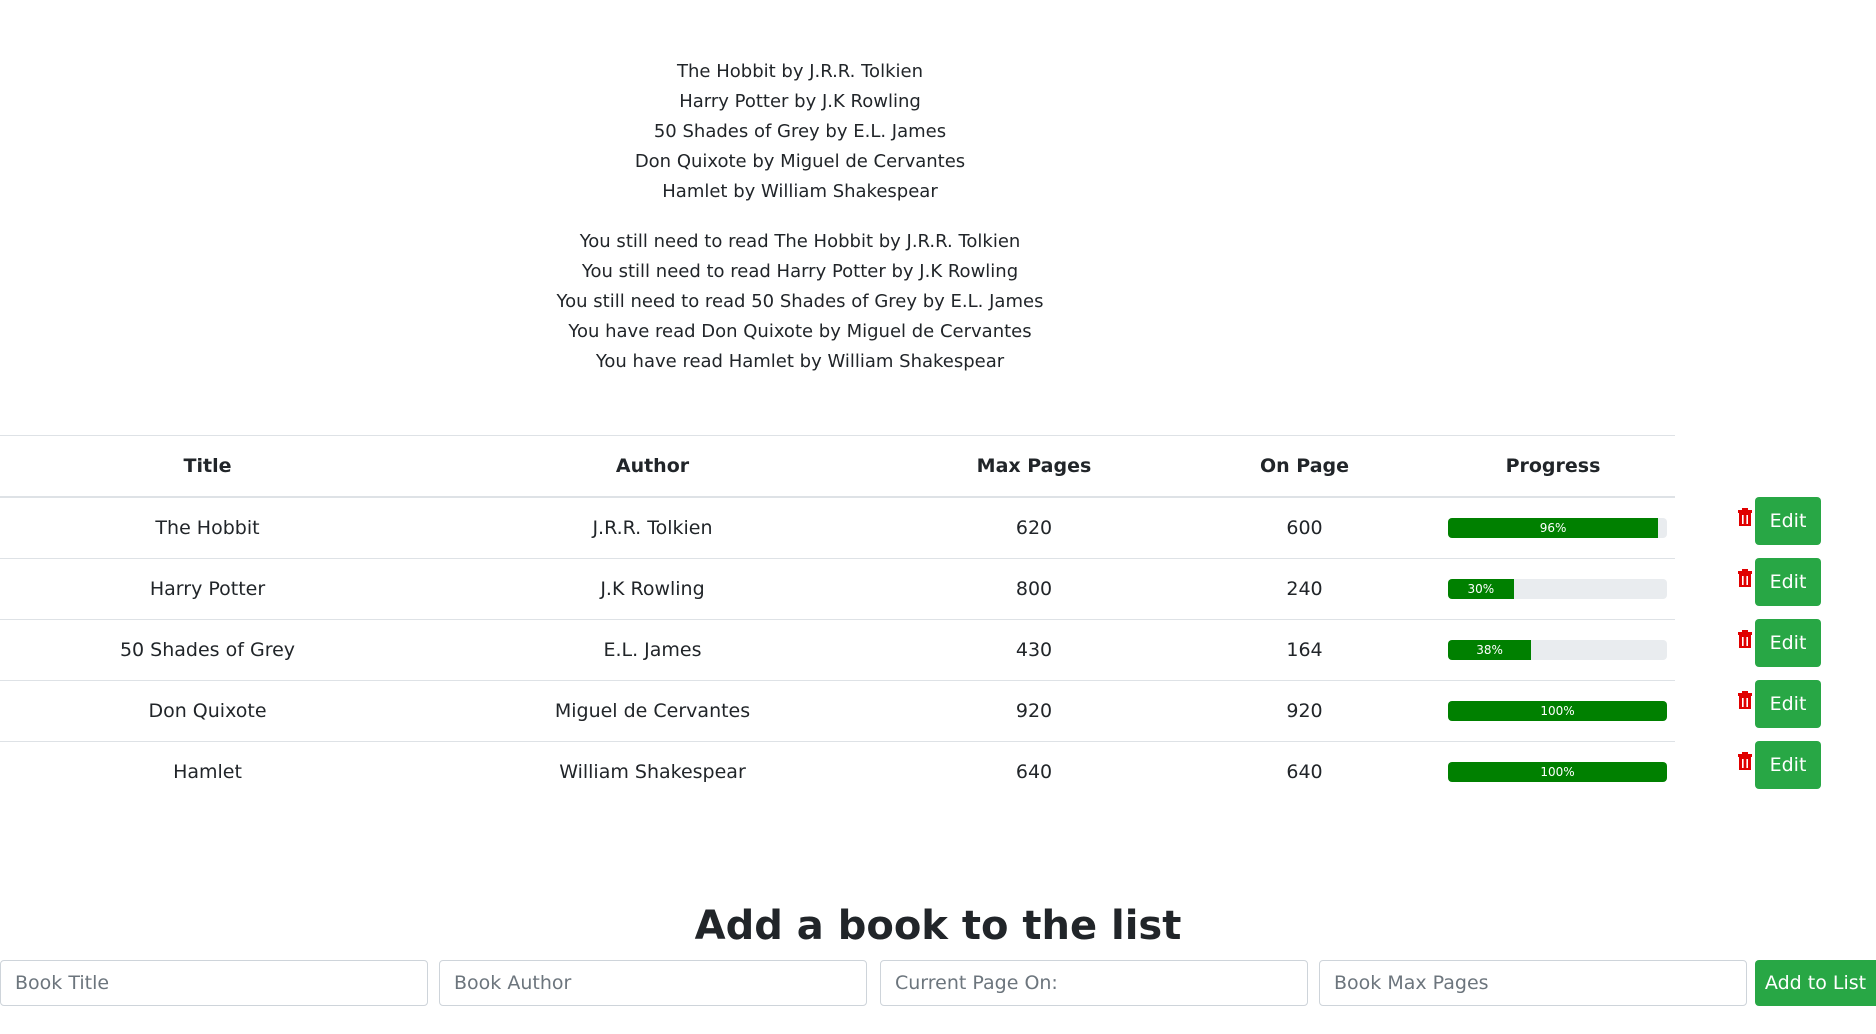 The image size is (1876, 1034). What do you see at coordinates (1304, 711) in the screenshot?
I see `cell-on-page: 920` at bounding box center [1304, 711].